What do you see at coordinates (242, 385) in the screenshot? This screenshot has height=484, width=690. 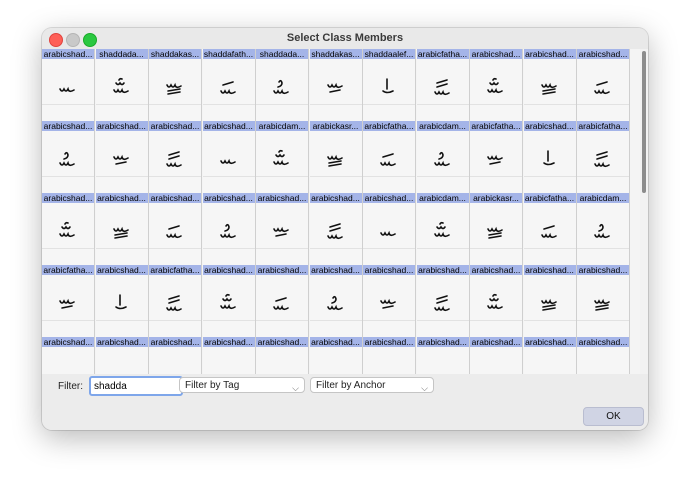 I see `filter-by-tag-select: Filter by Tag ⌵` at bounding box center [242, 385].